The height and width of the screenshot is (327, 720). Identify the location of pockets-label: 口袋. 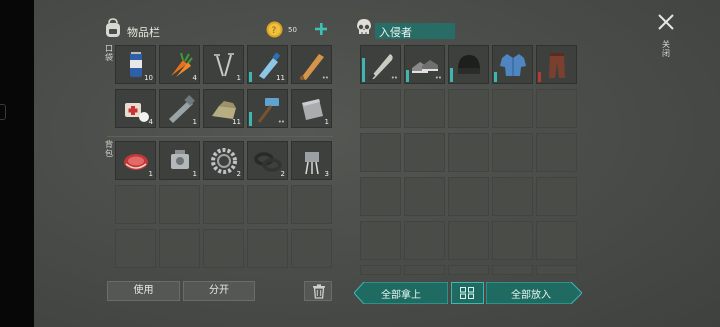
(109, 53).